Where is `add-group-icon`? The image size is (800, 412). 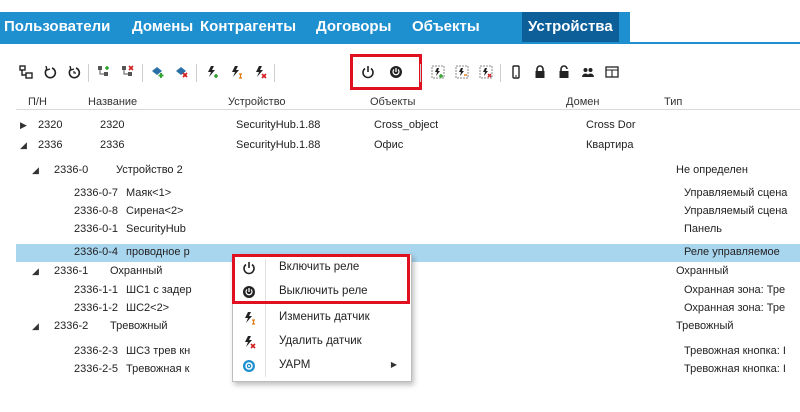
add-group-icon is located at coordinates (438, 72).